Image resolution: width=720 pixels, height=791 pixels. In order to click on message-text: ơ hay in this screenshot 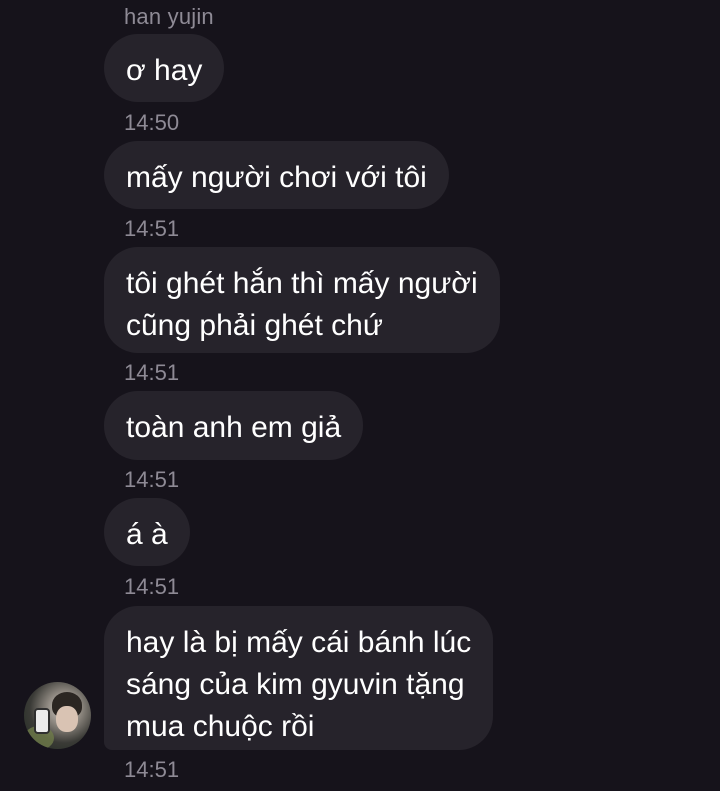, I will do `click(164, 70)`.